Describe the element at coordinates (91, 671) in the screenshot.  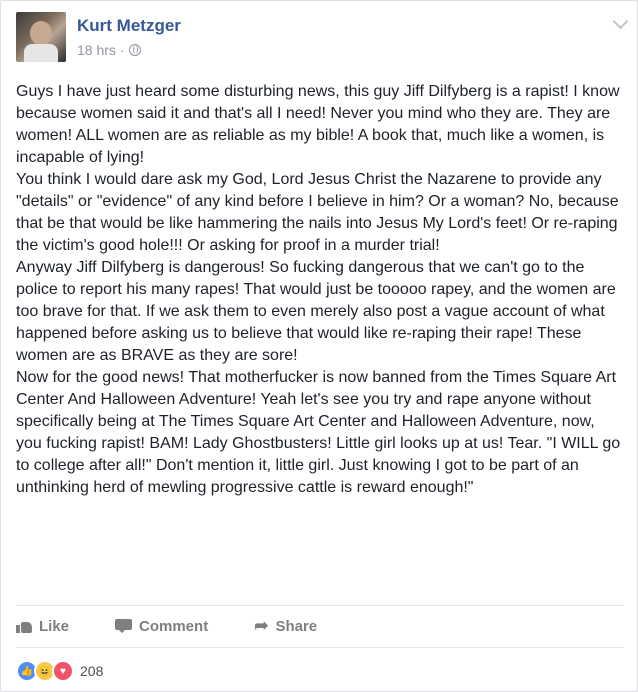
I see `reaction-count: 208` at that location.